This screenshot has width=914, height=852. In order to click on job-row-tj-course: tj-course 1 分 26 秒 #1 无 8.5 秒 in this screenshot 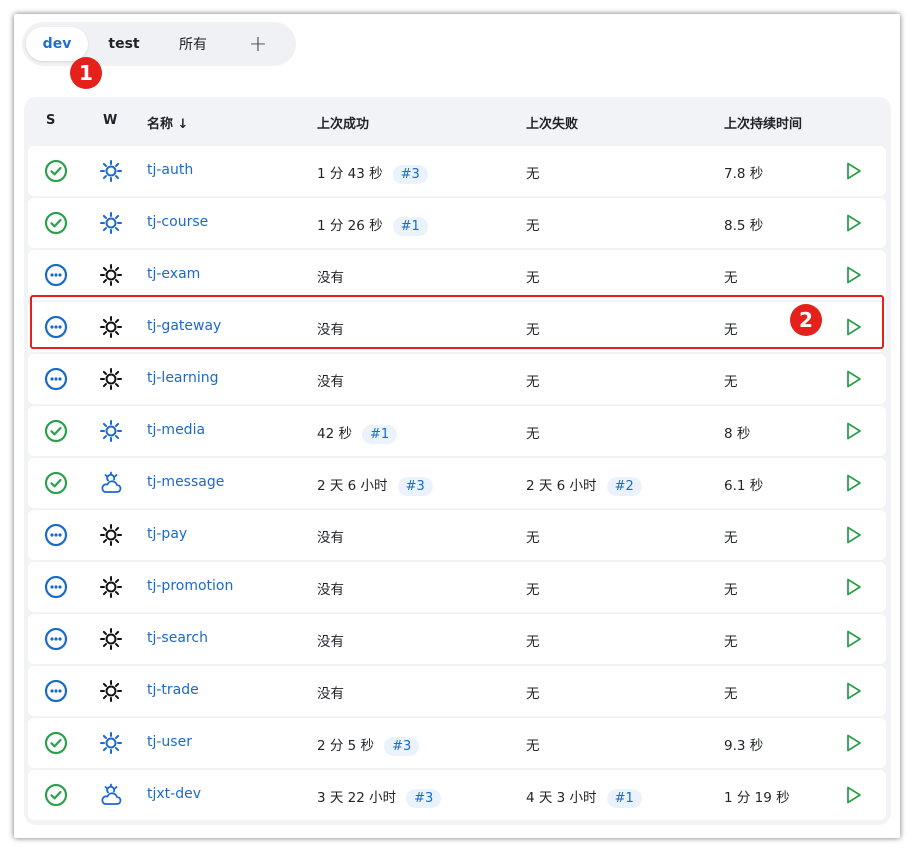, I will do `click(457, 223)`.